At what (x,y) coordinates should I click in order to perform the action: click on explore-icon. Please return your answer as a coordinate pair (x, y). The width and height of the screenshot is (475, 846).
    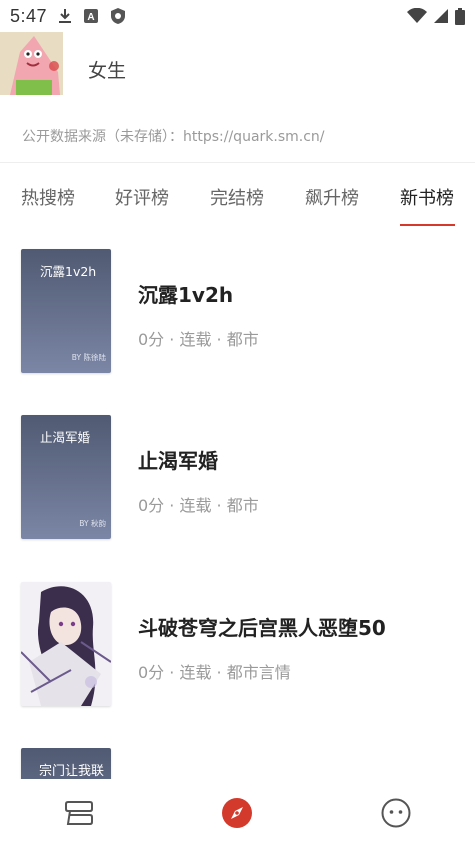
    Looking at the image, I should click on (237, 813).